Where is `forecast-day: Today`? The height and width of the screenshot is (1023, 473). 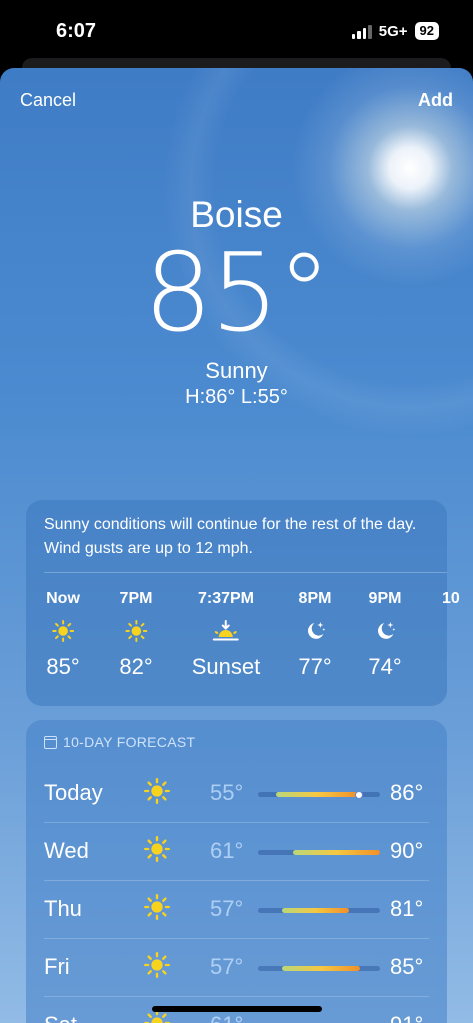
forecast-day: Today is located at coordinates (73, 792).